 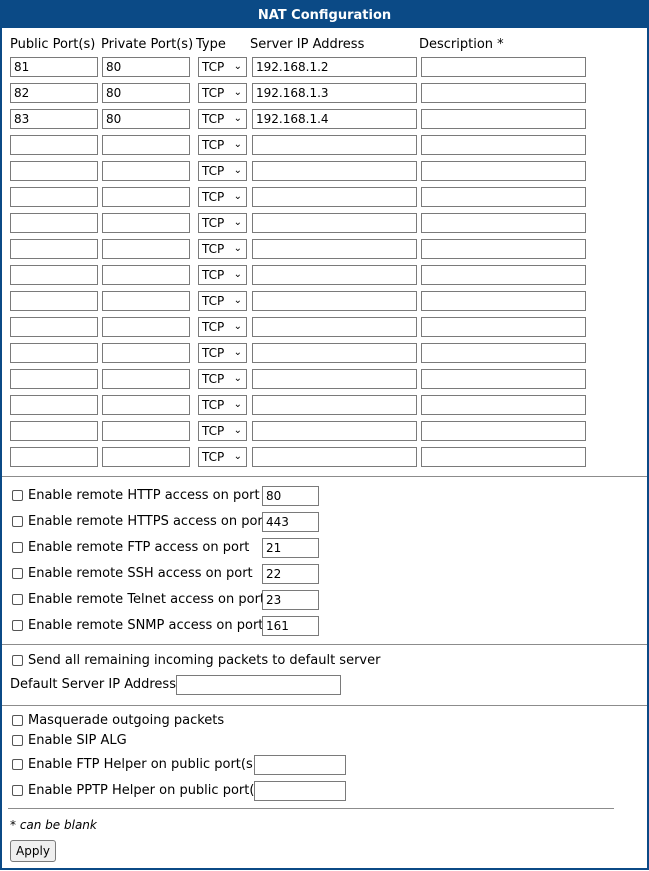 What do you see at coordinates (17, 740) in the screenshot?
I see `sip-alg-checkbox` at bounding box center [17, 740].